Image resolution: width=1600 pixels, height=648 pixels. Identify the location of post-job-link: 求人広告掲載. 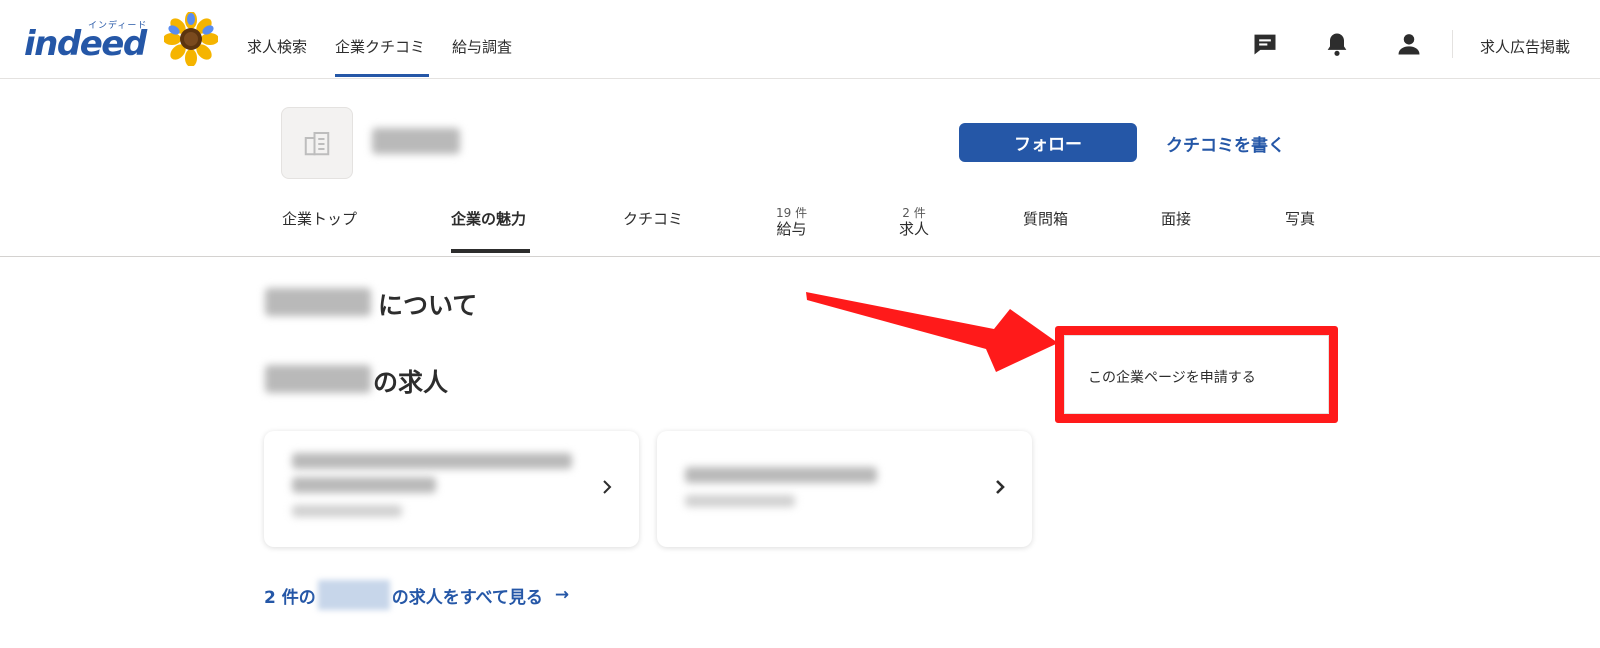
(1525, 46).